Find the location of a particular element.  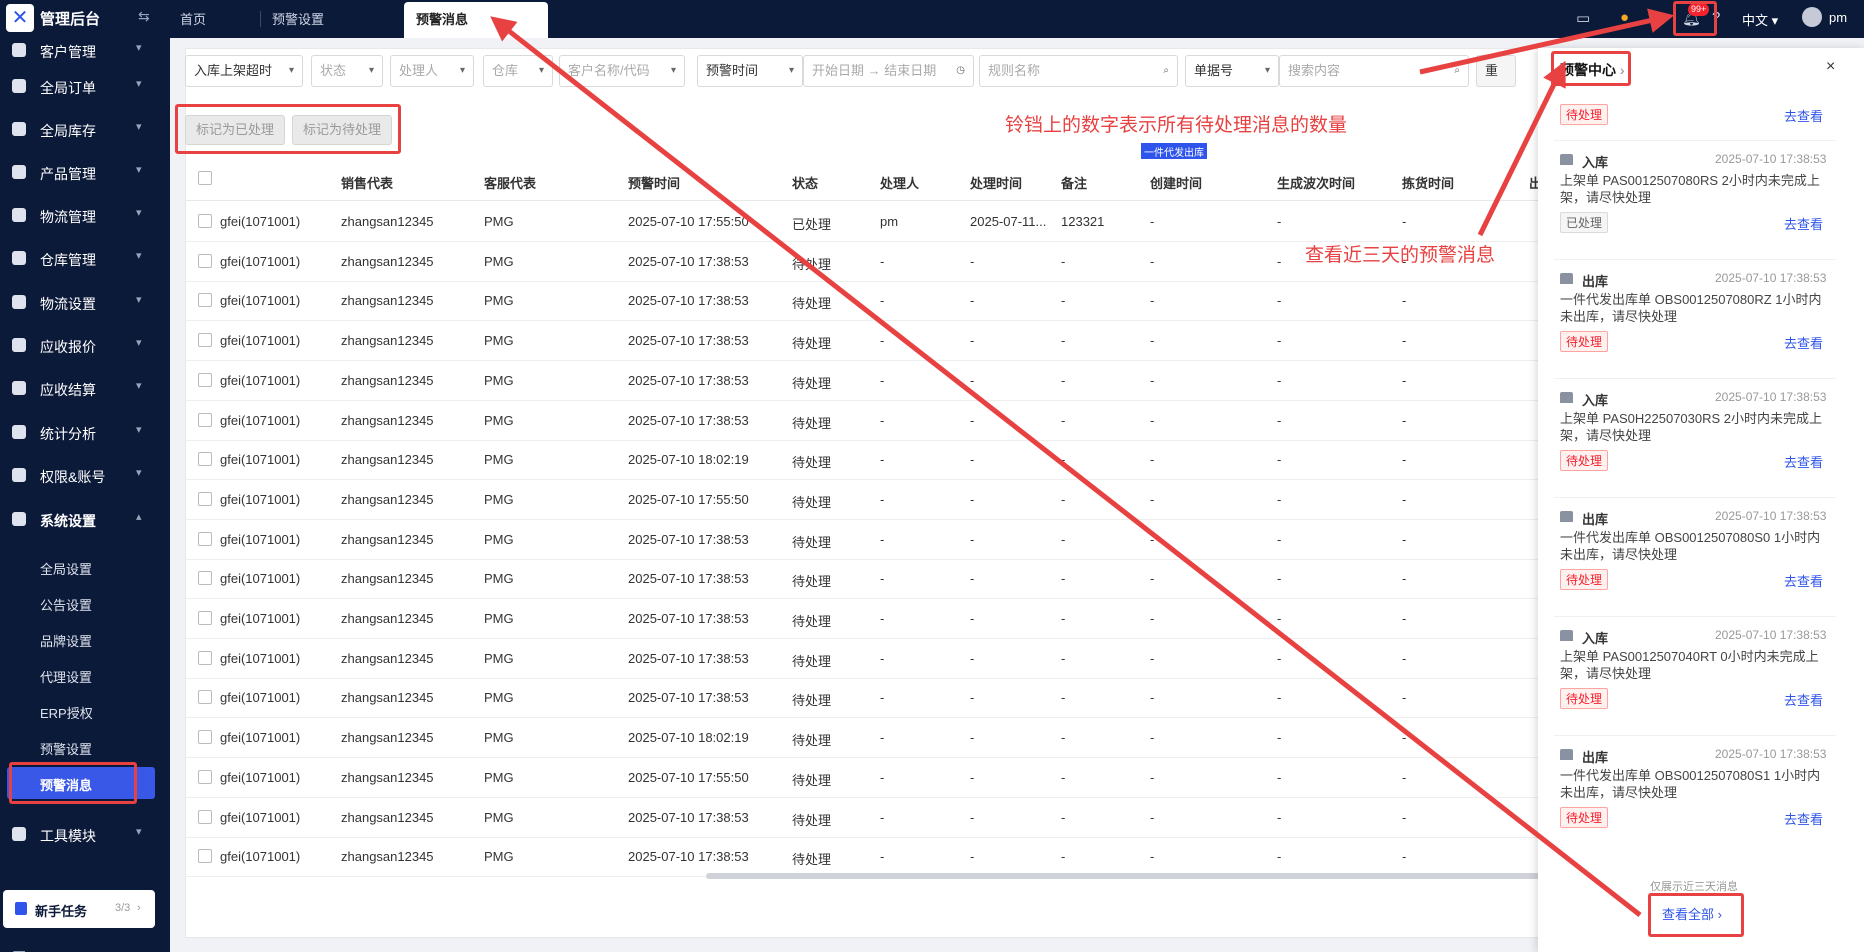

newbie-task-button: 新手任务 3/3 › is located at coordinates (79, 909).